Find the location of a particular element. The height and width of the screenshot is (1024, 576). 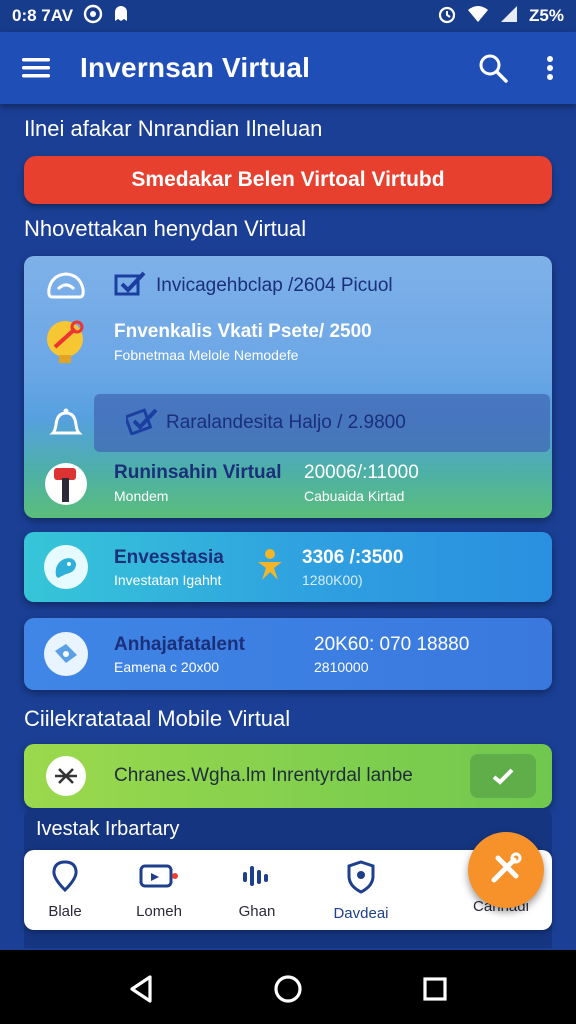

status-bar: 0:8 7AV Z5% is located at coordinates (288, 16).